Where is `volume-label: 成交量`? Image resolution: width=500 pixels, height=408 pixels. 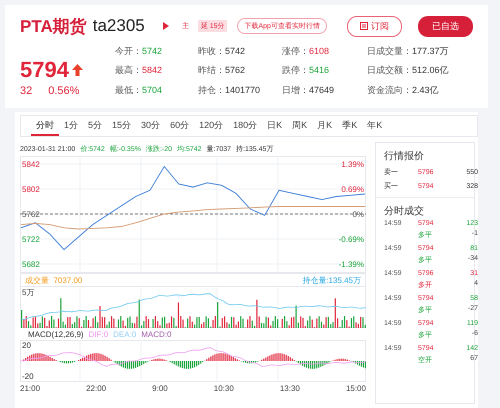
volume-label: 成交量 is located at coordinates (37, 280).